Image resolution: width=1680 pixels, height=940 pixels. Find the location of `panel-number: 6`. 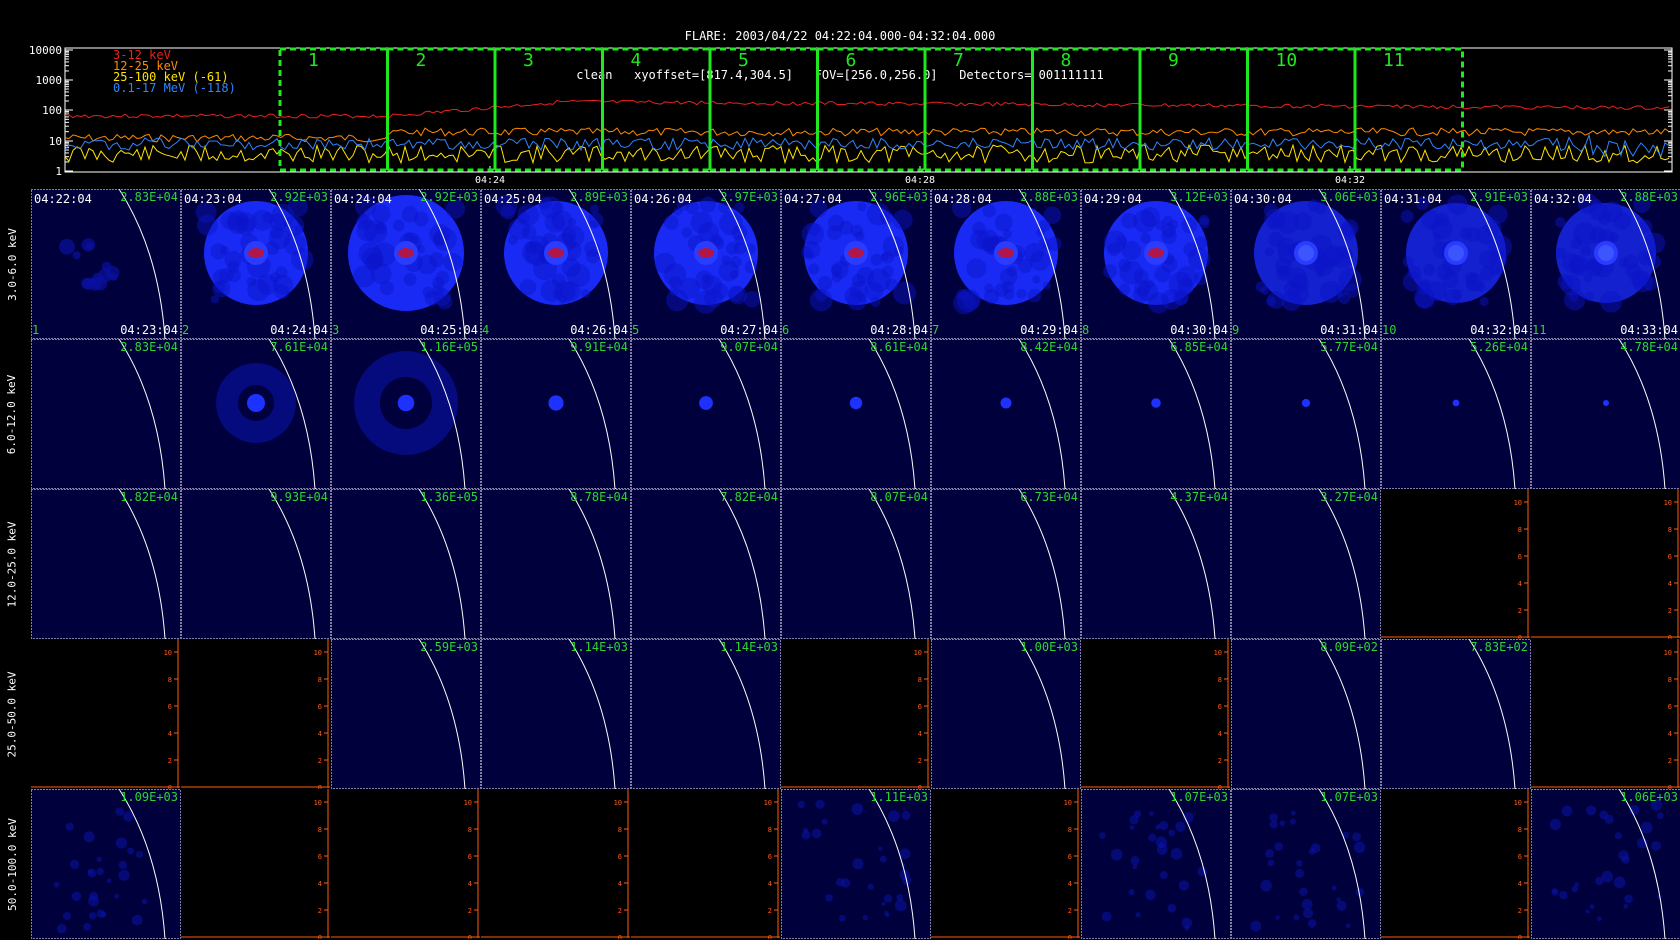

panel-number: 6 is located at coordinates (786, 330).